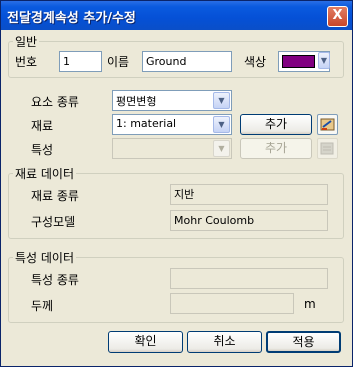 The width and height of the screenshot is (353, 367). I want to click on name-input: Ground, so click(187, 61).